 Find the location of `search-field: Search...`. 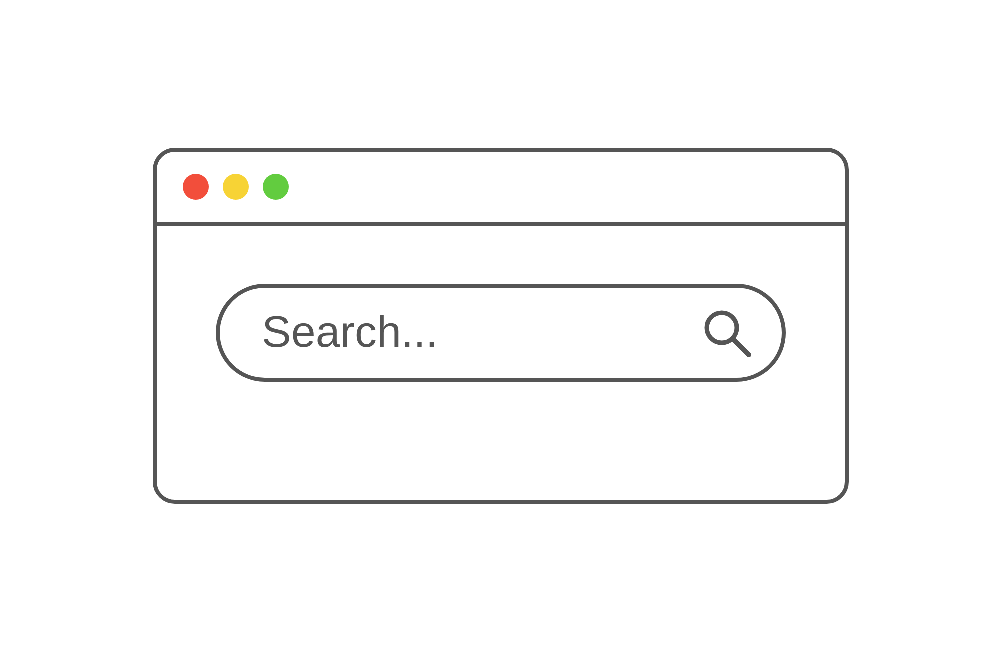

search-field: Search... is located at coordinates (501, 333).